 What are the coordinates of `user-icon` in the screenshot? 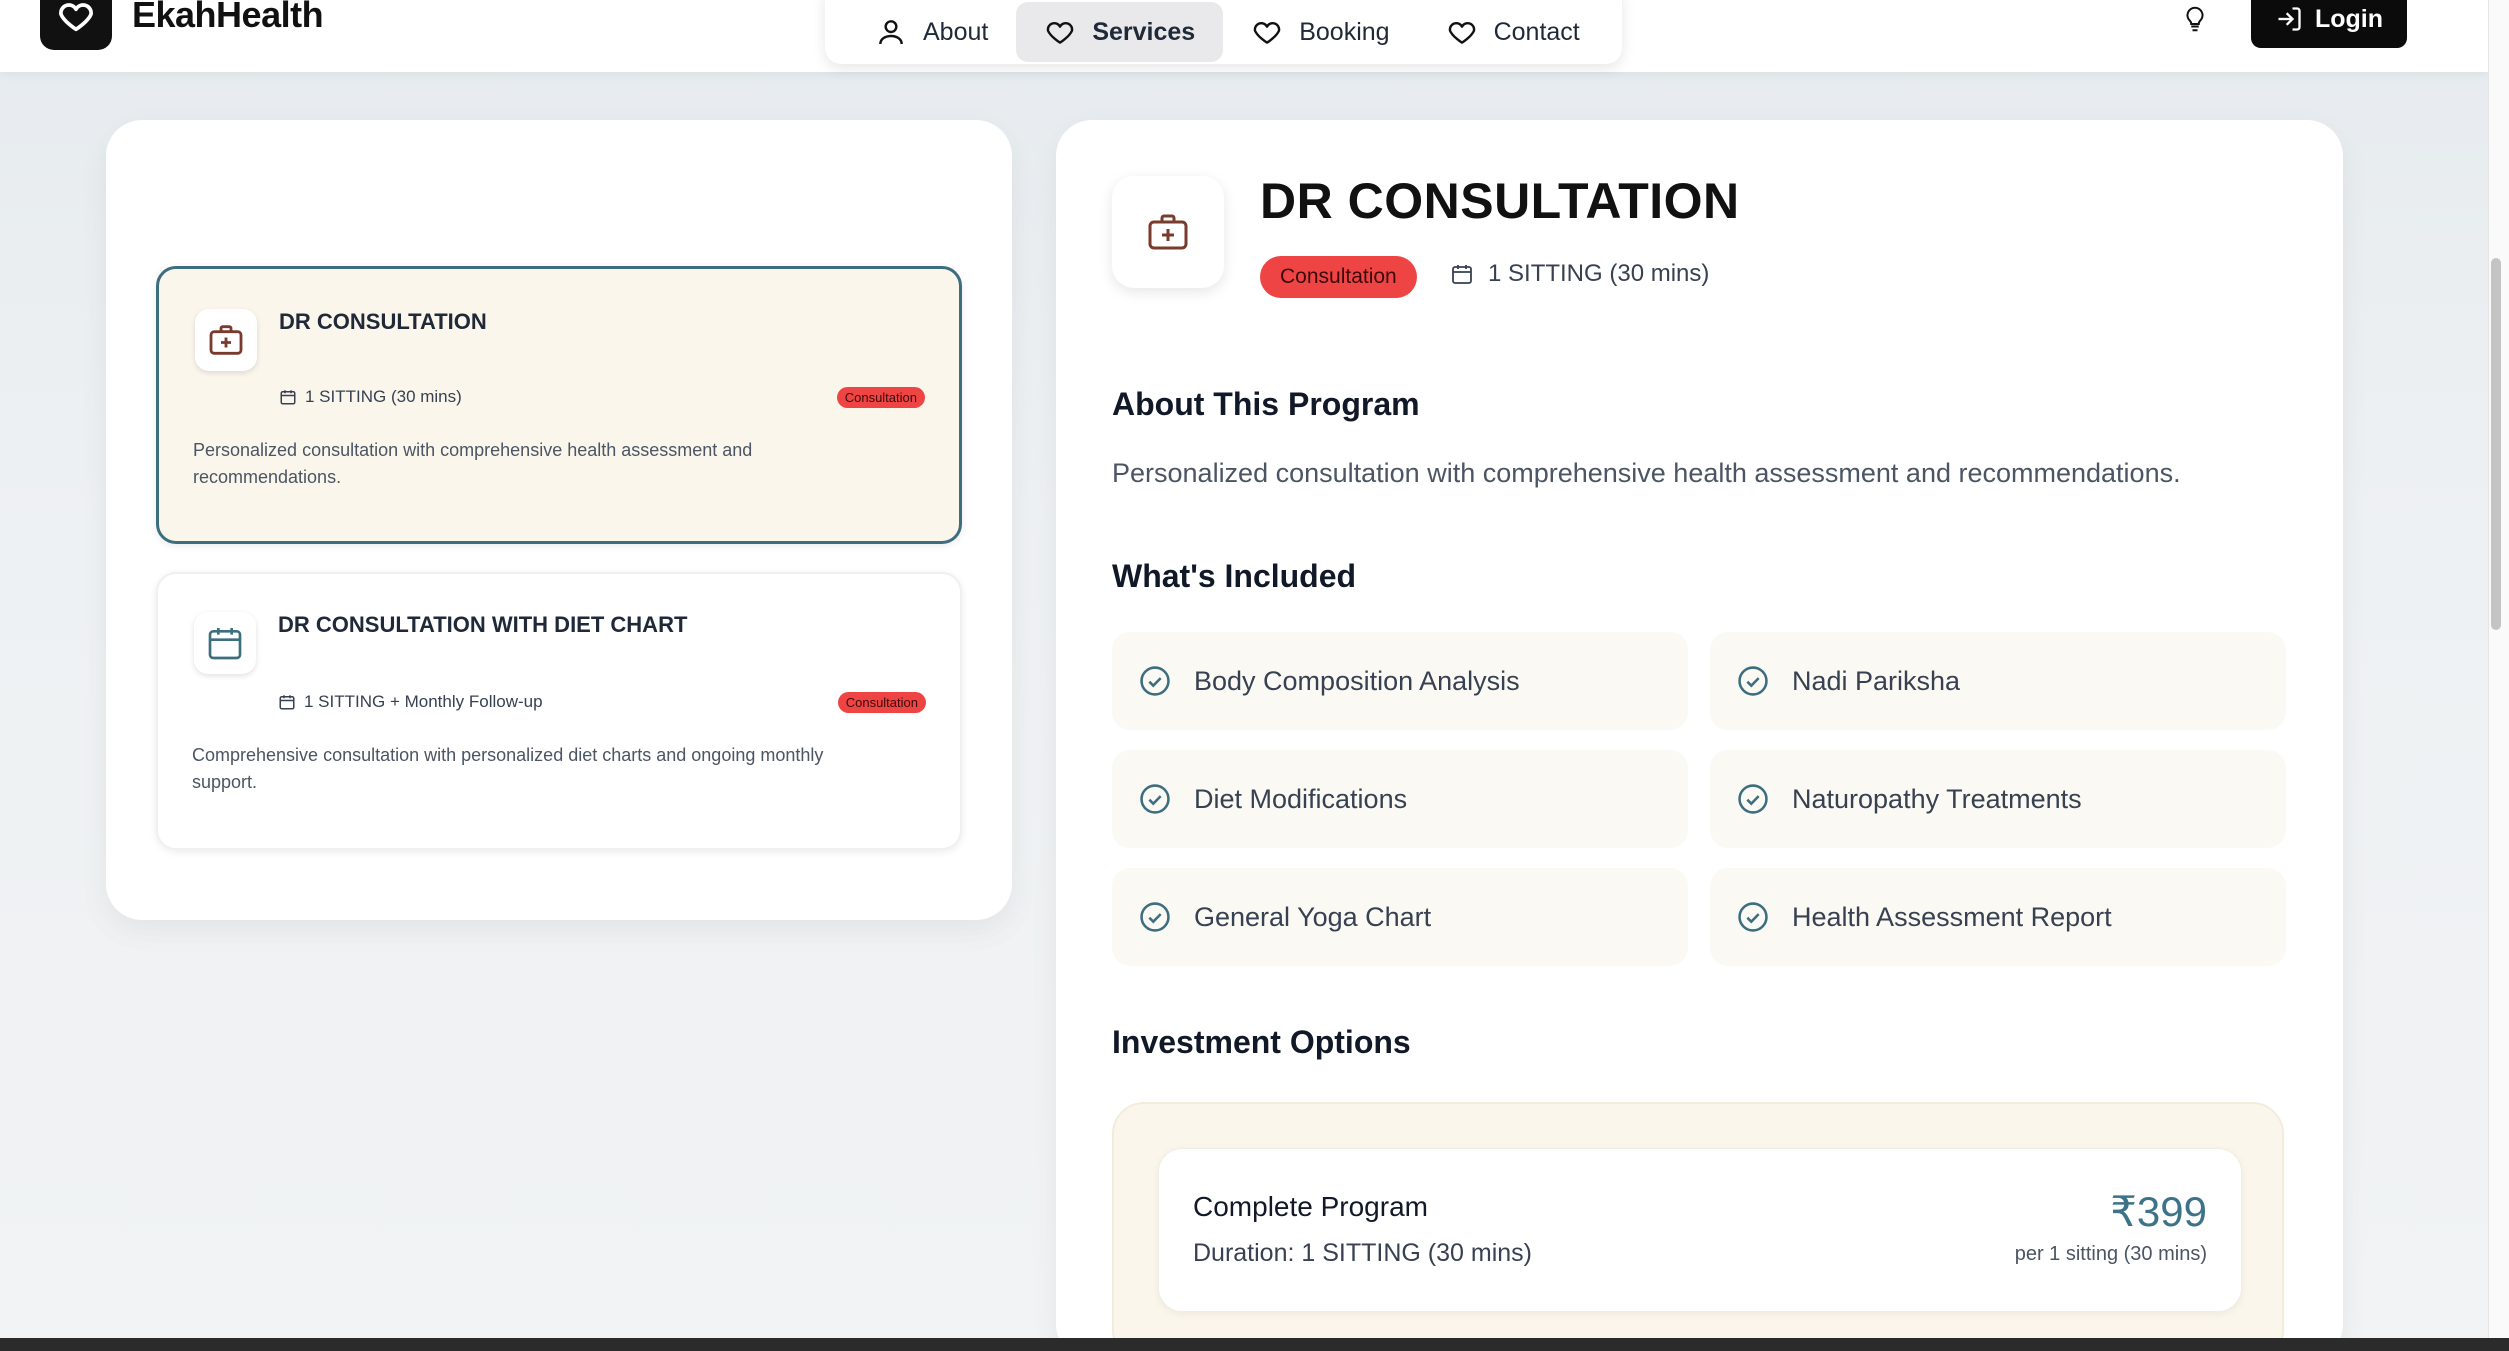 It's located at (891, 32).